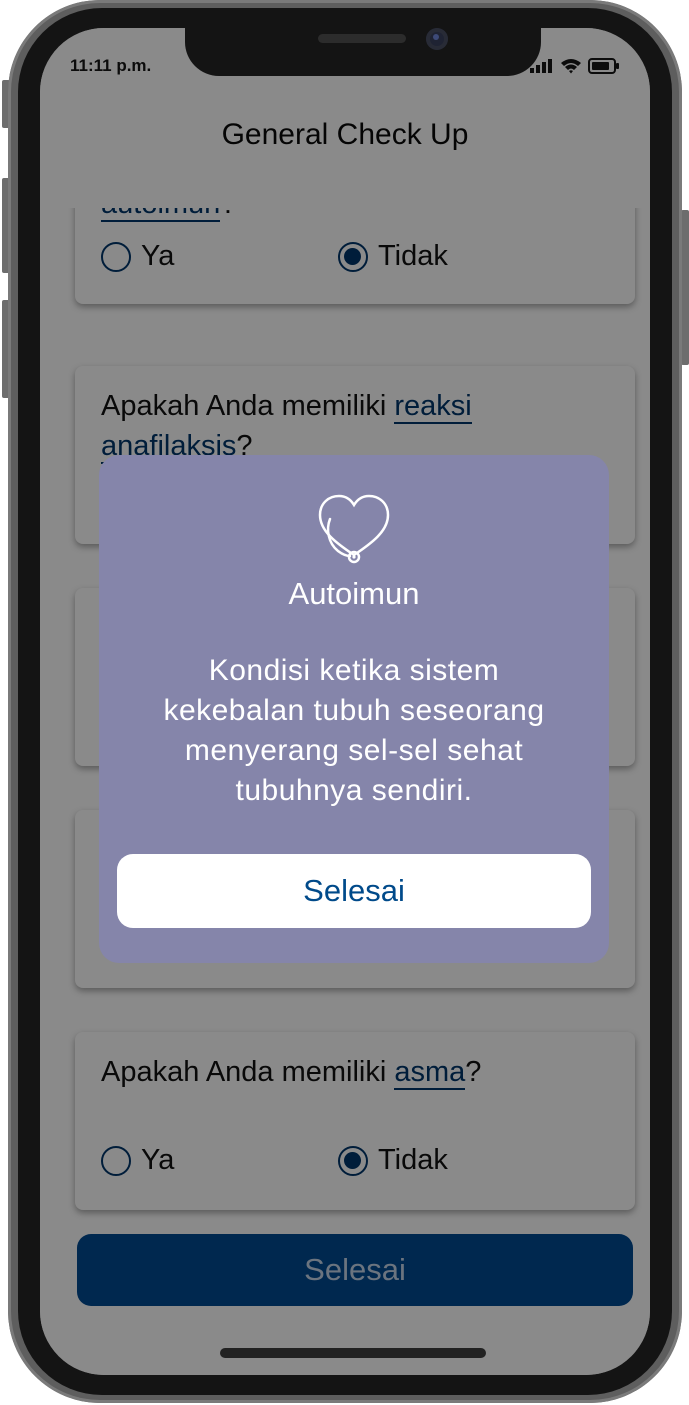 The height and width of the screenshot is (1405, 689). I want to click on wifi-icon, so click(571, 66).